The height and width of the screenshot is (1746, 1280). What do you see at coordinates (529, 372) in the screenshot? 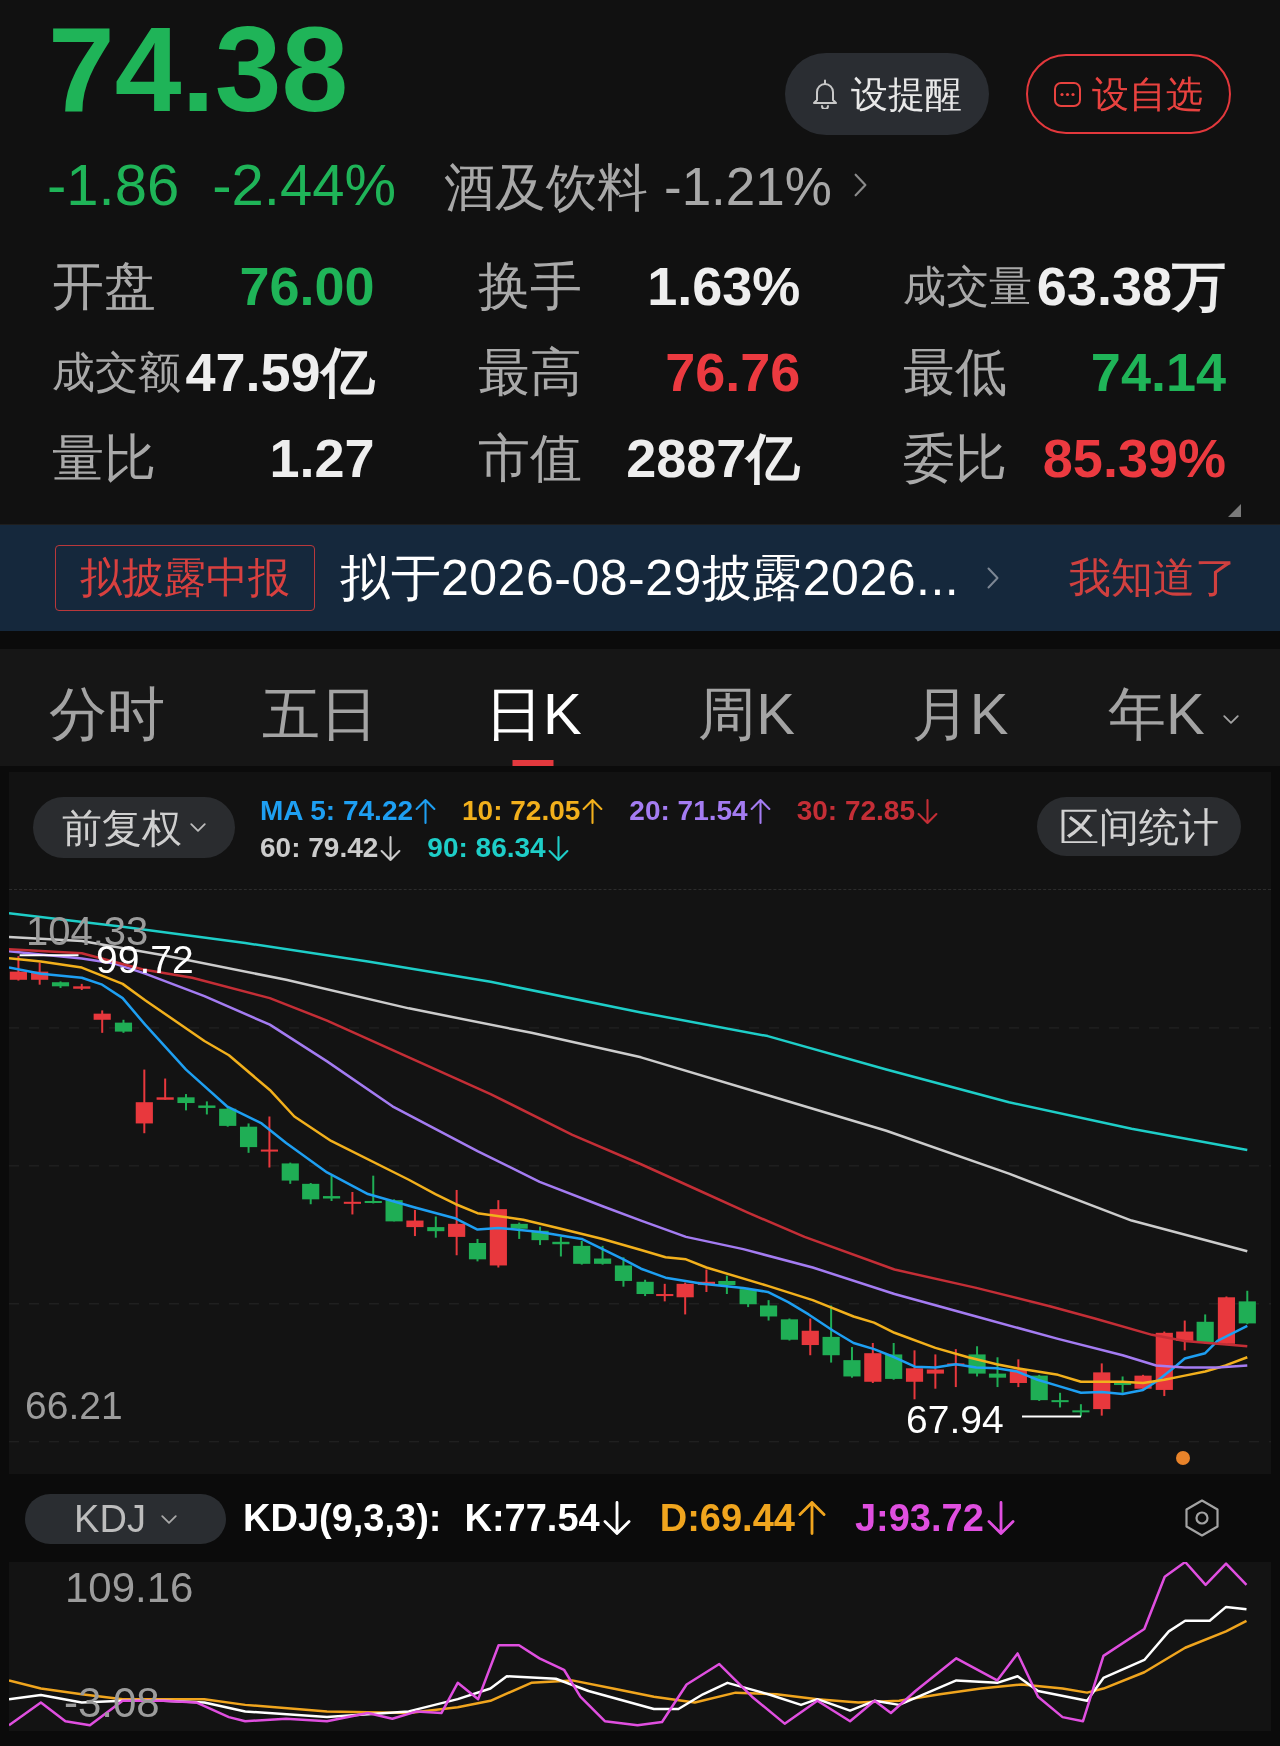
I see `stat-label: 最高` at bounding box center [529, 372].